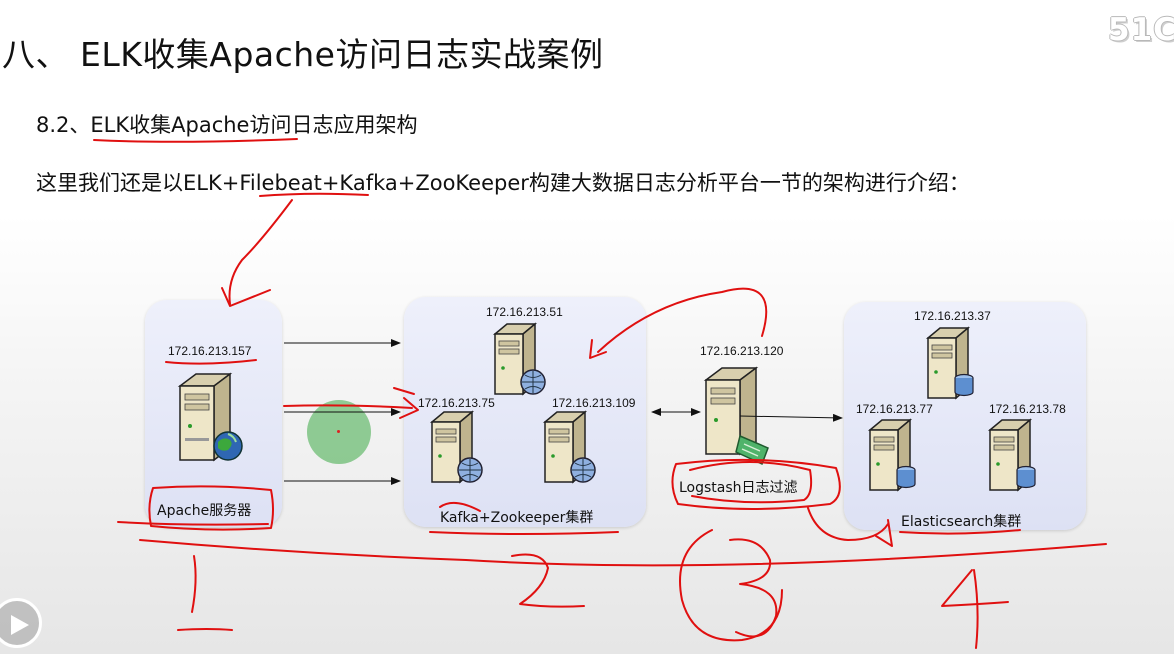  I want to click on section-subtitle: 8.2、ELK收集Apache访问日志应用架构, so click(227, 125).